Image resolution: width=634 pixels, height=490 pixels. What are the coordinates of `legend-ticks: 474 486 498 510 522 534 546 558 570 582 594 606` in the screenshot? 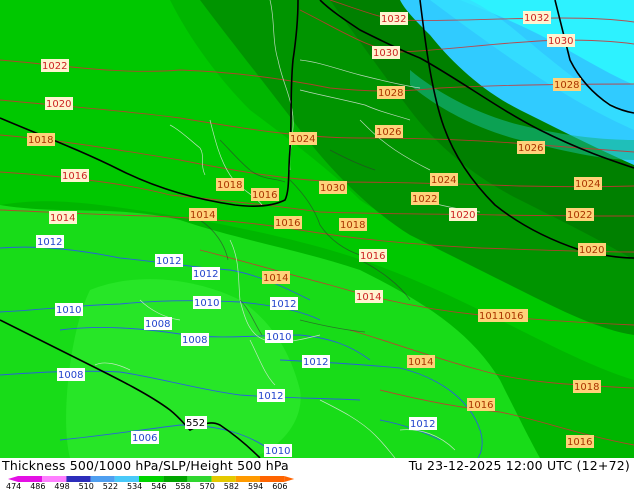 It's located at (146, 486).